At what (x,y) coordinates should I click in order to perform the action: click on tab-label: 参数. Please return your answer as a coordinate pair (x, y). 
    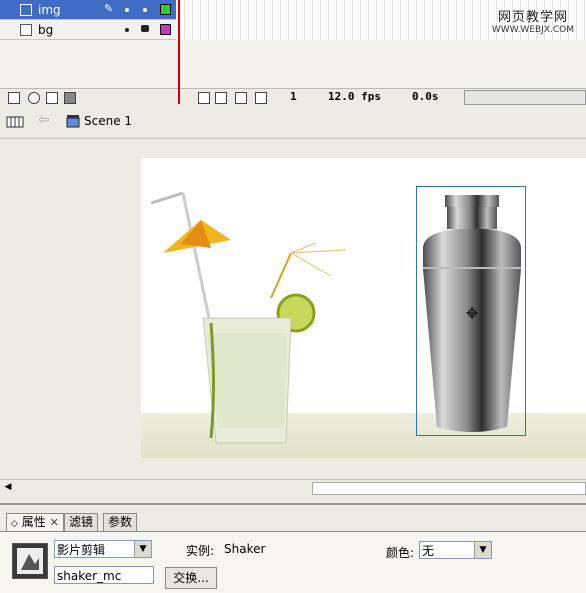
    Looking at the image, I should click on (120, 522).